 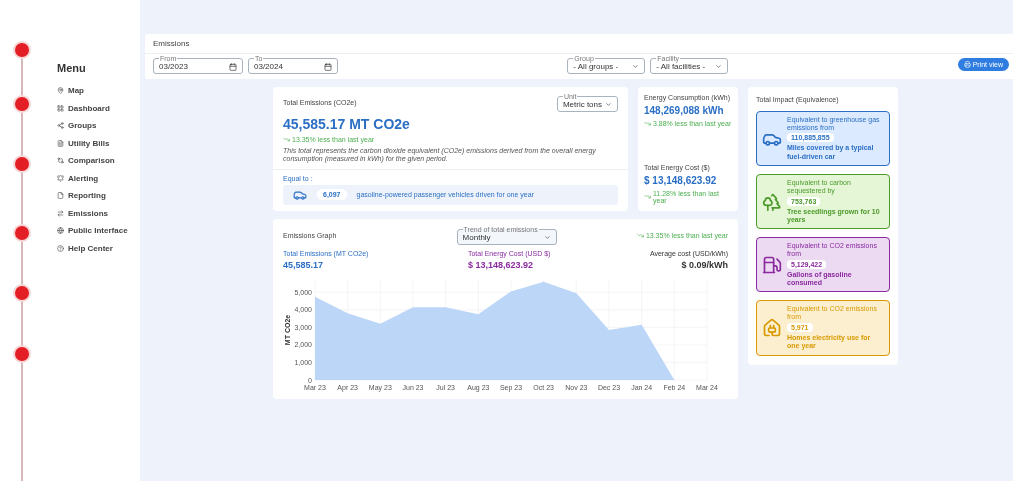 I want to click on metric-value: $ 13,148,623.92, so click(x=681, y=180).